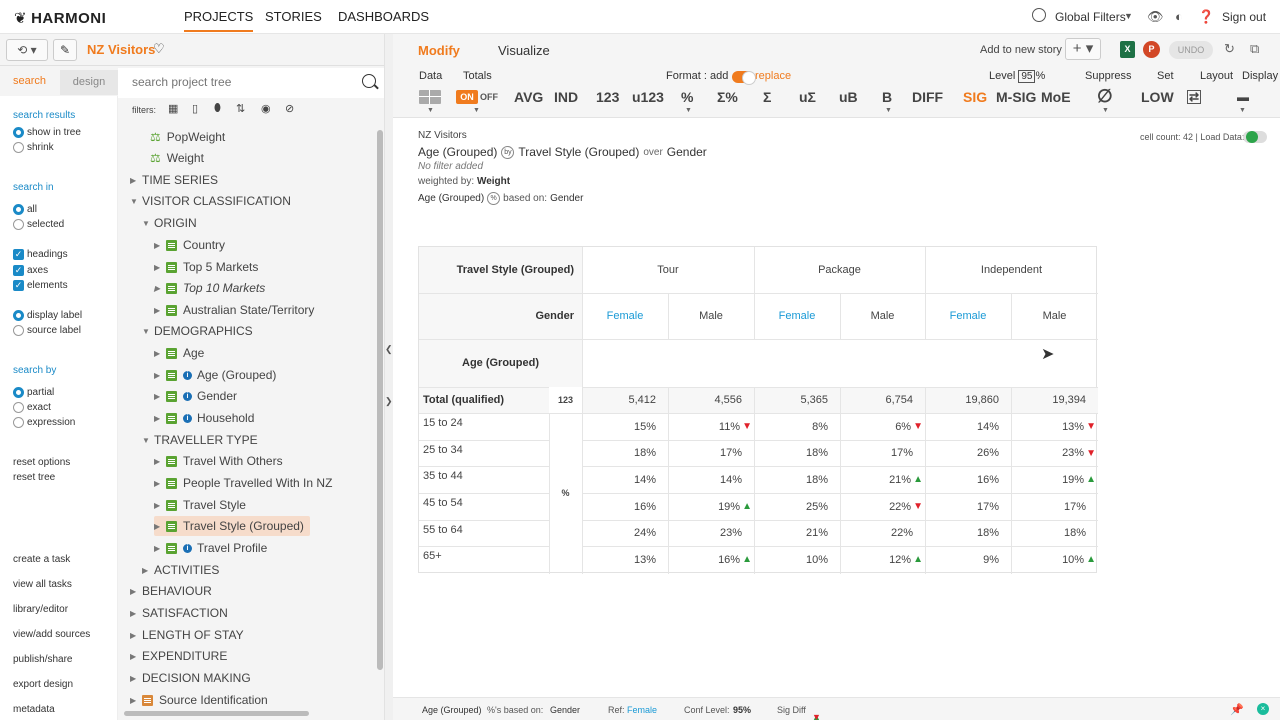 Image resolution: width=1280 pixels, height=722 pixels. Describe the element at coordinates (1011, 270) in the screenshot. I see `col-group-header: Independent` at that location.